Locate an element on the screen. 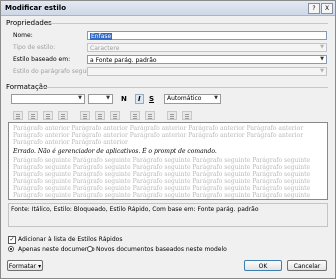 The height and width of the screenshot is (279, 336). new-documents-label: Novos documentos baseados neste modelo is located at coordinates (161, 249).